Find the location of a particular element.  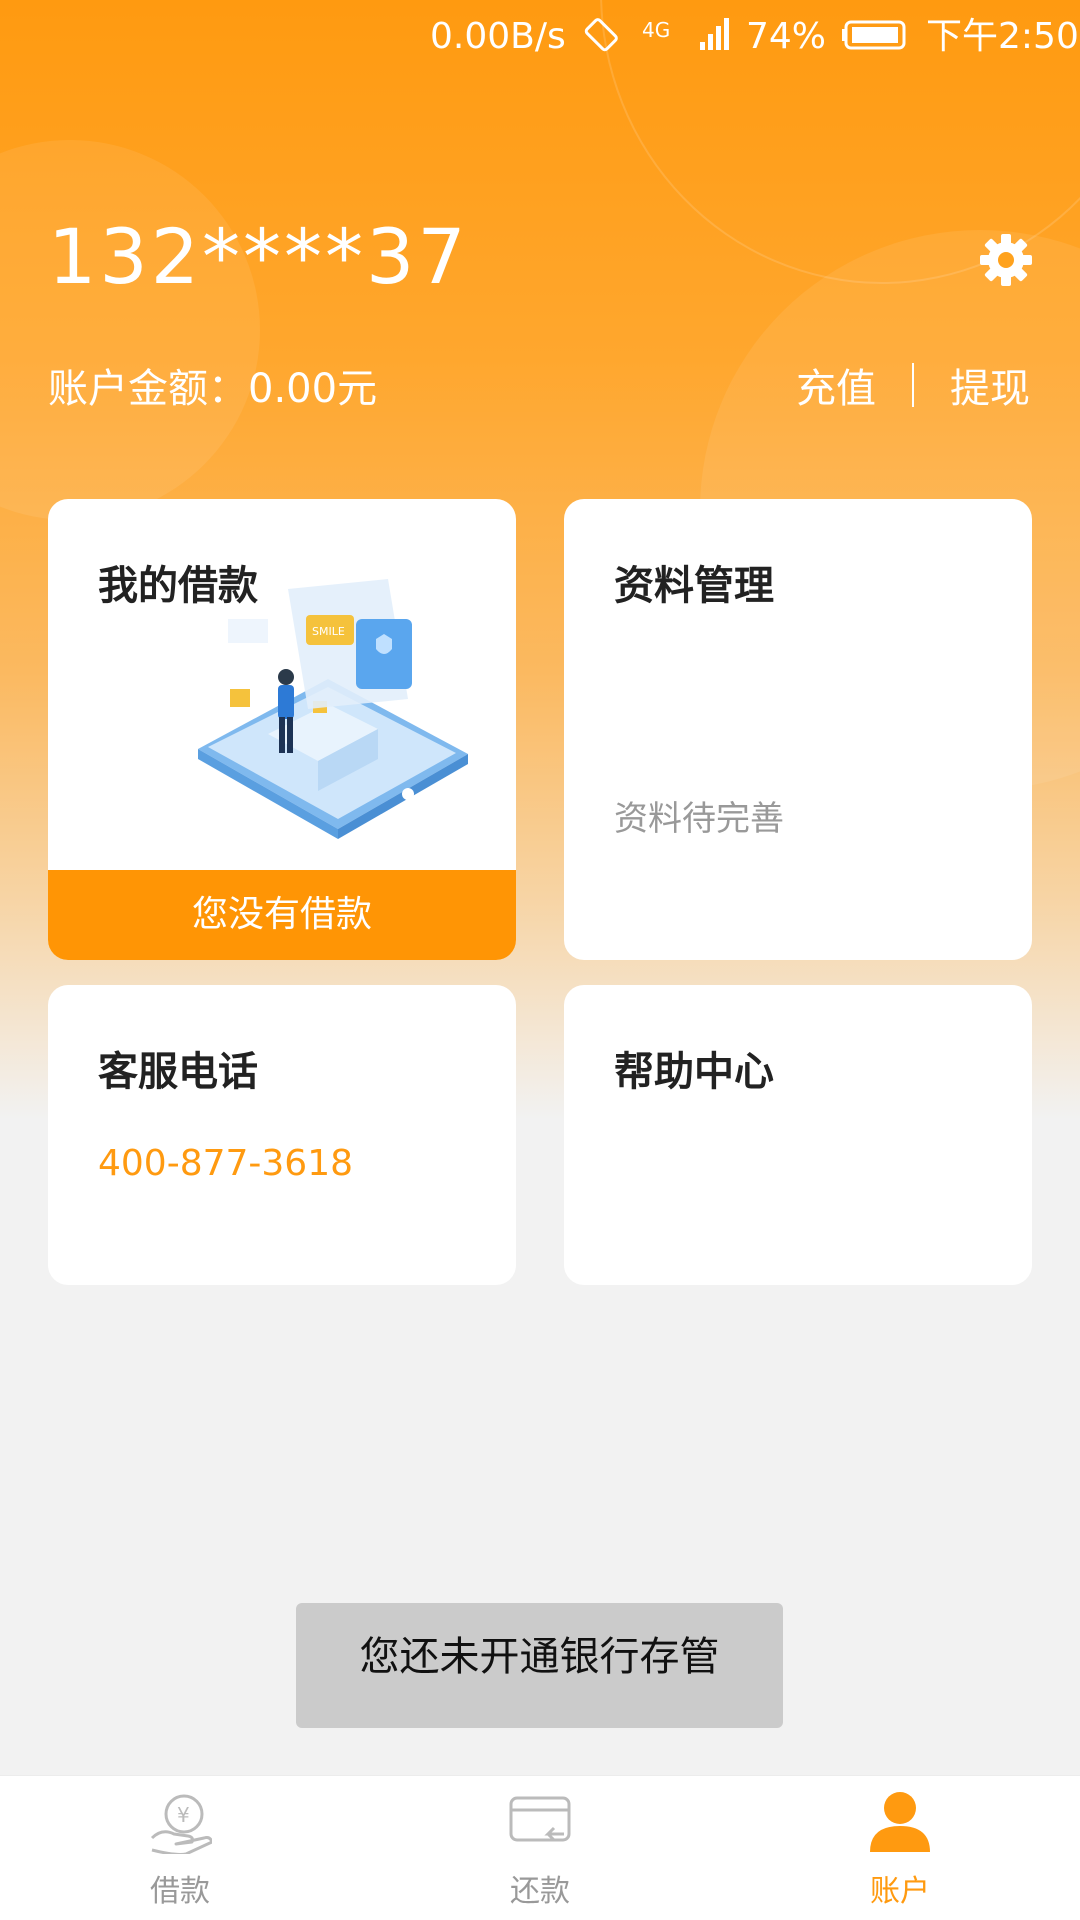

customer-service-title: 客服电话 is located at coordinates (178, 1072).